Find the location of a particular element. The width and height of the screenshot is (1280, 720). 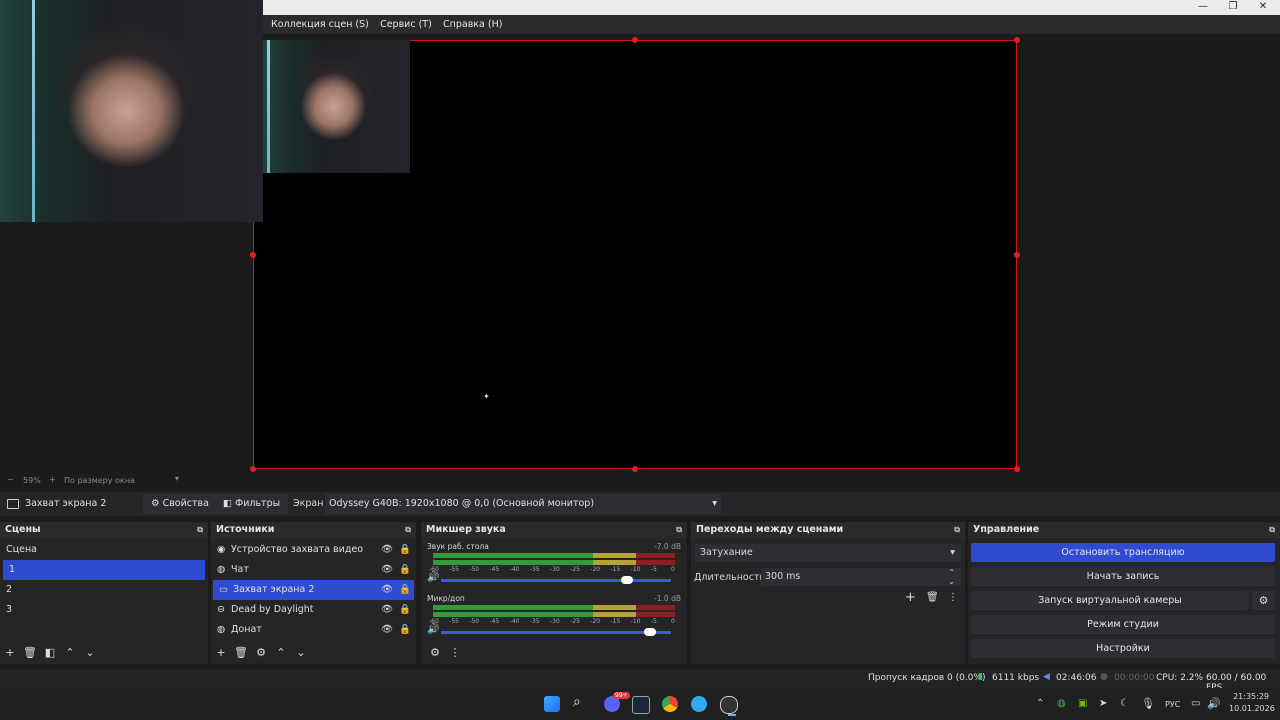

nvidia-icon: ▣ is located at coordinates (1082, 703).